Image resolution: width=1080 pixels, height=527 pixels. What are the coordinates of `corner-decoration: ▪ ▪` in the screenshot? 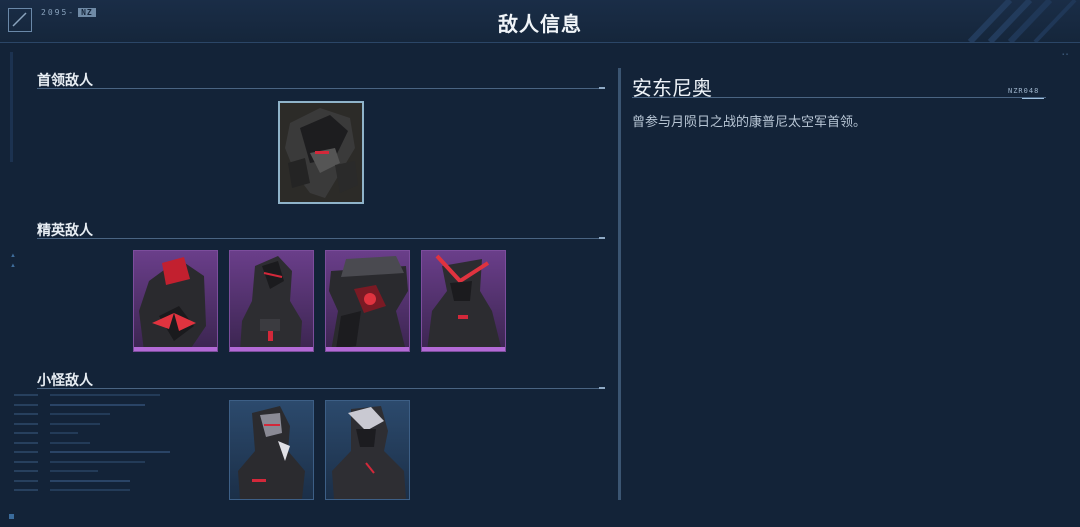 It's located at (1065, 55).